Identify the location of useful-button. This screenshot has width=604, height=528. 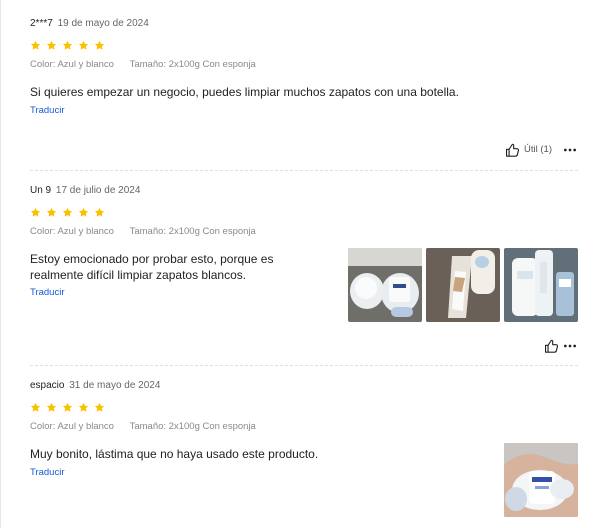
(551, 346).